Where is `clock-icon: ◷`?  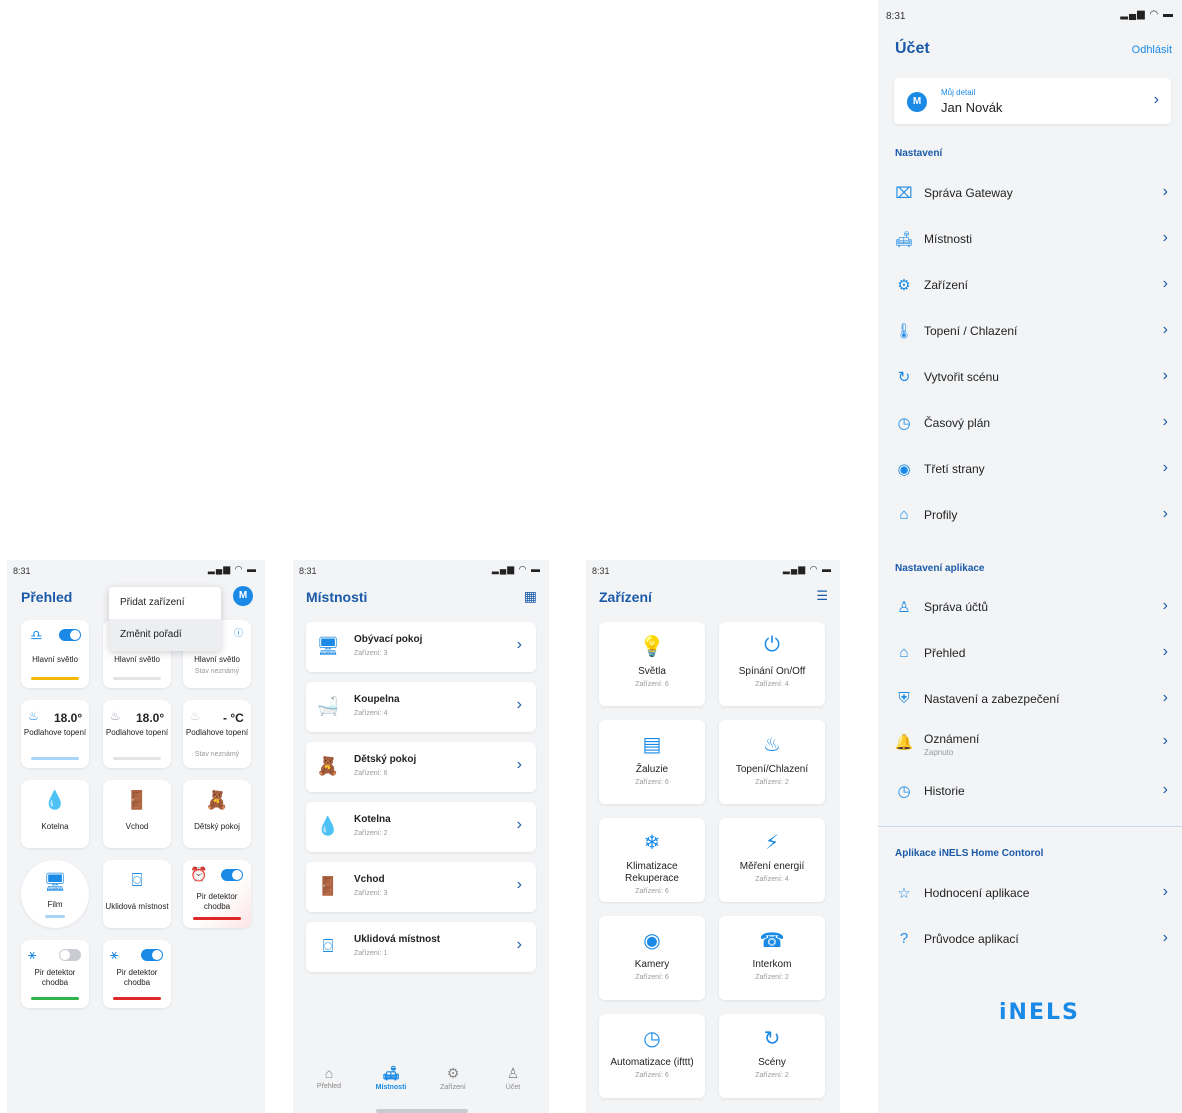
clock-icon: ◷ is located at coordinates (904, 423).